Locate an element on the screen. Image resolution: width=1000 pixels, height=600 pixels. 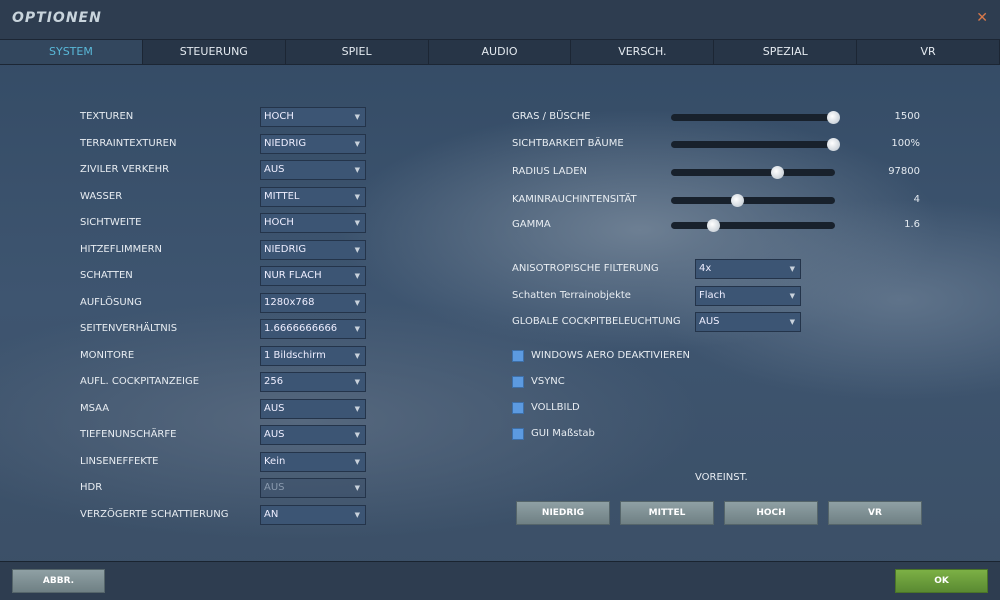
setting-label: ANISOTROPISCHE FILTERUNG is located at coordinates (585, 268).